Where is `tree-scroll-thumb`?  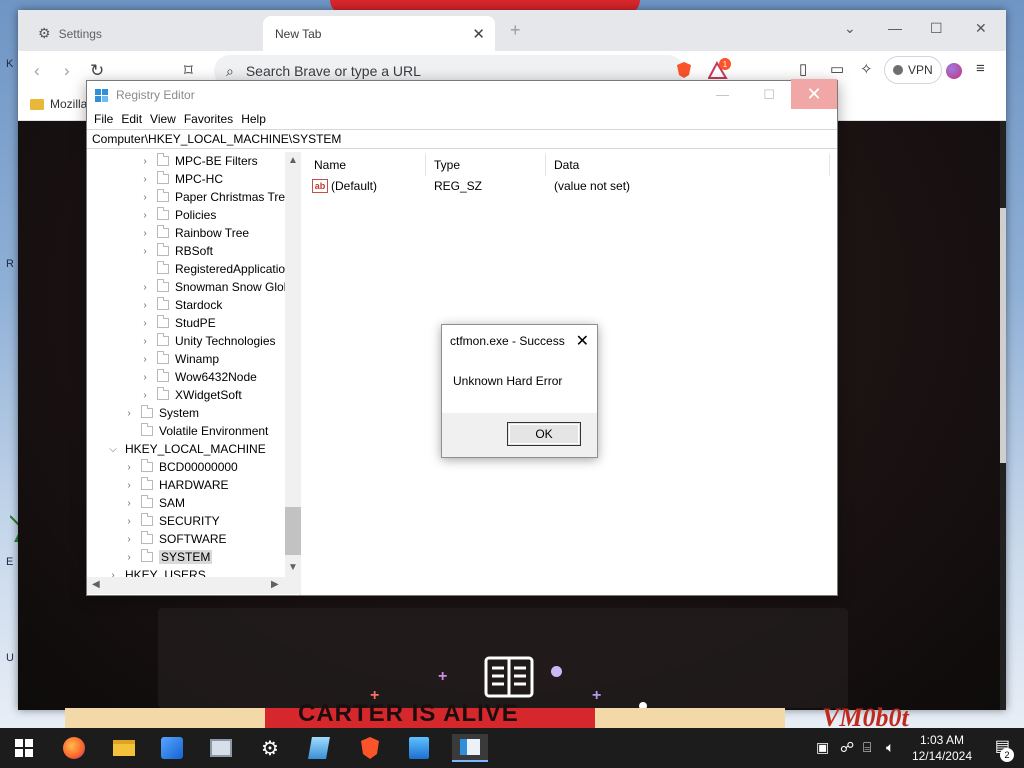 tree-scroll-thumb is located at coordinates (293, 531).